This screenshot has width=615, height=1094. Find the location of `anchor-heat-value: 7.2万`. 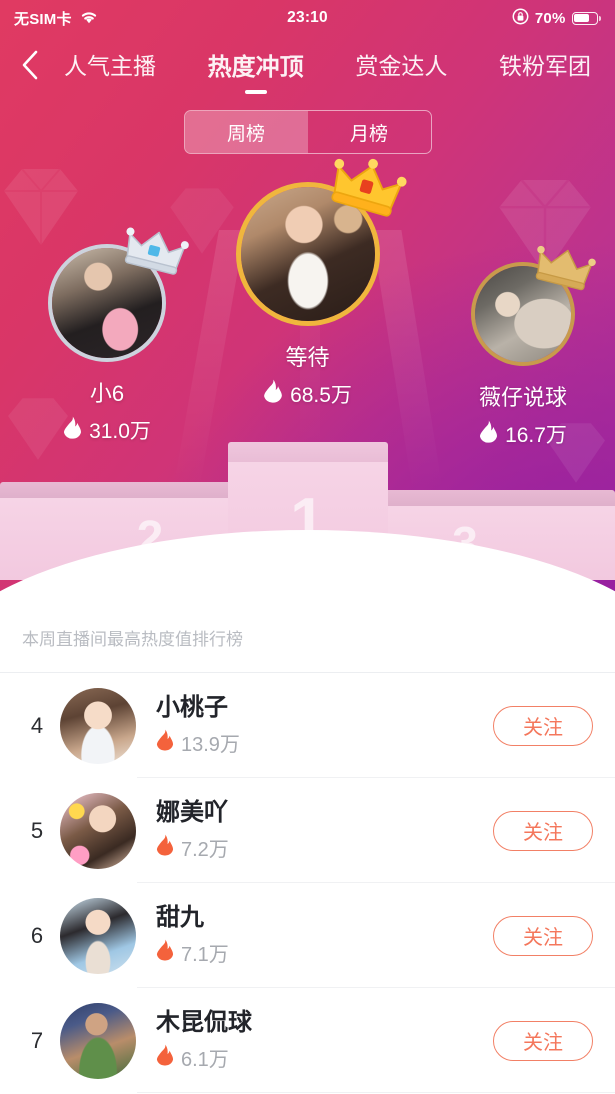

anchor-heat-value: 7.2万 is located at coordinates (205, 850).